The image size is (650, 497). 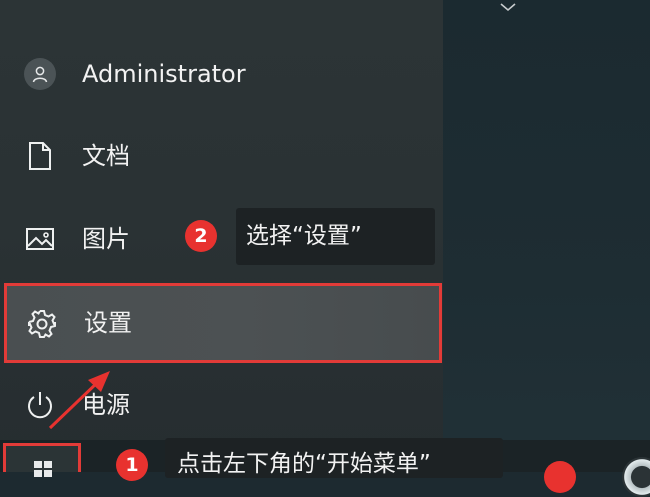 I want to click on gear-icon, so click(x=42, y=324).